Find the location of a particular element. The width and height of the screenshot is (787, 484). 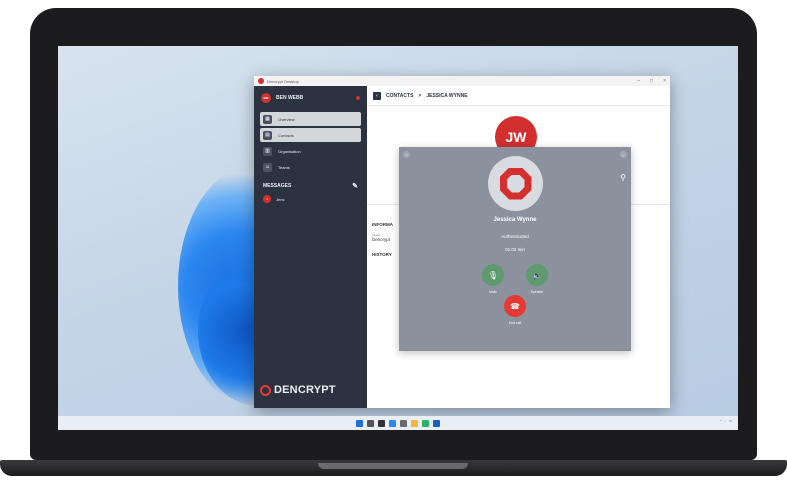

end-call-button: ☎ is located at coordinates (515, 306).